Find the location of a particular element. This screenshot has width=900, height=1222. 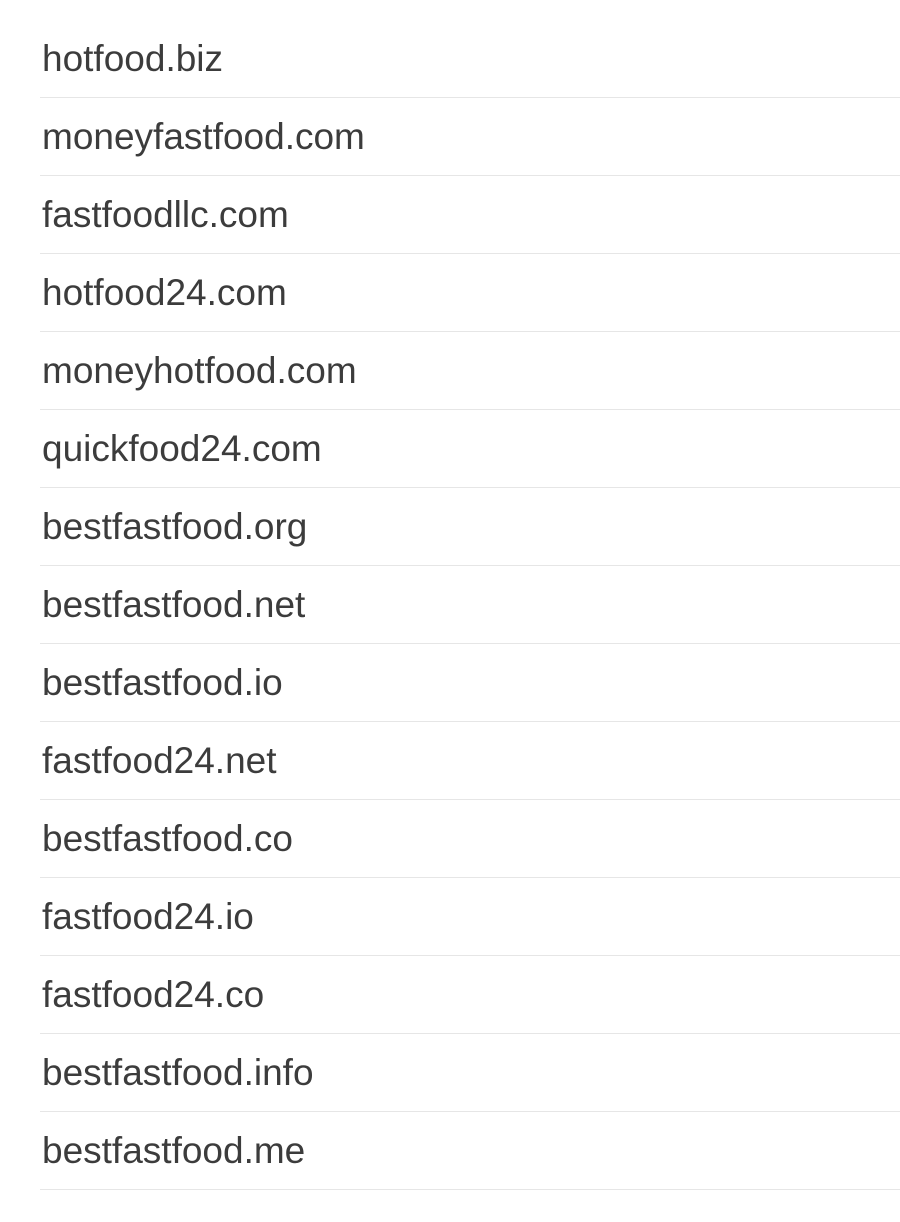

domain-row: fastfood24.co is located at coordinates (470, 995).